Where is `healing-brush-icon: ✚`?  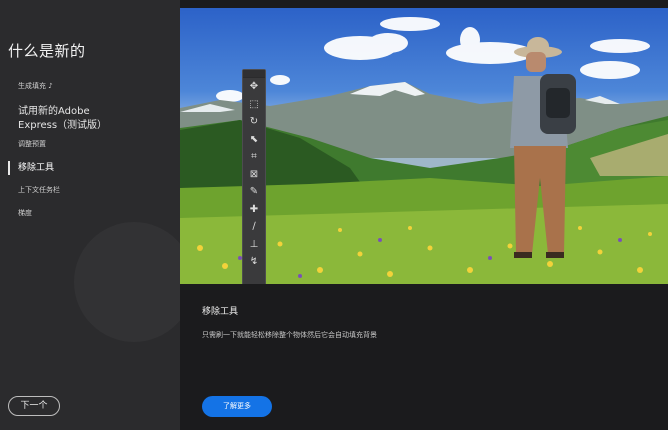
healing-brush-icon: ✚ is located at coordinates (254, 210).